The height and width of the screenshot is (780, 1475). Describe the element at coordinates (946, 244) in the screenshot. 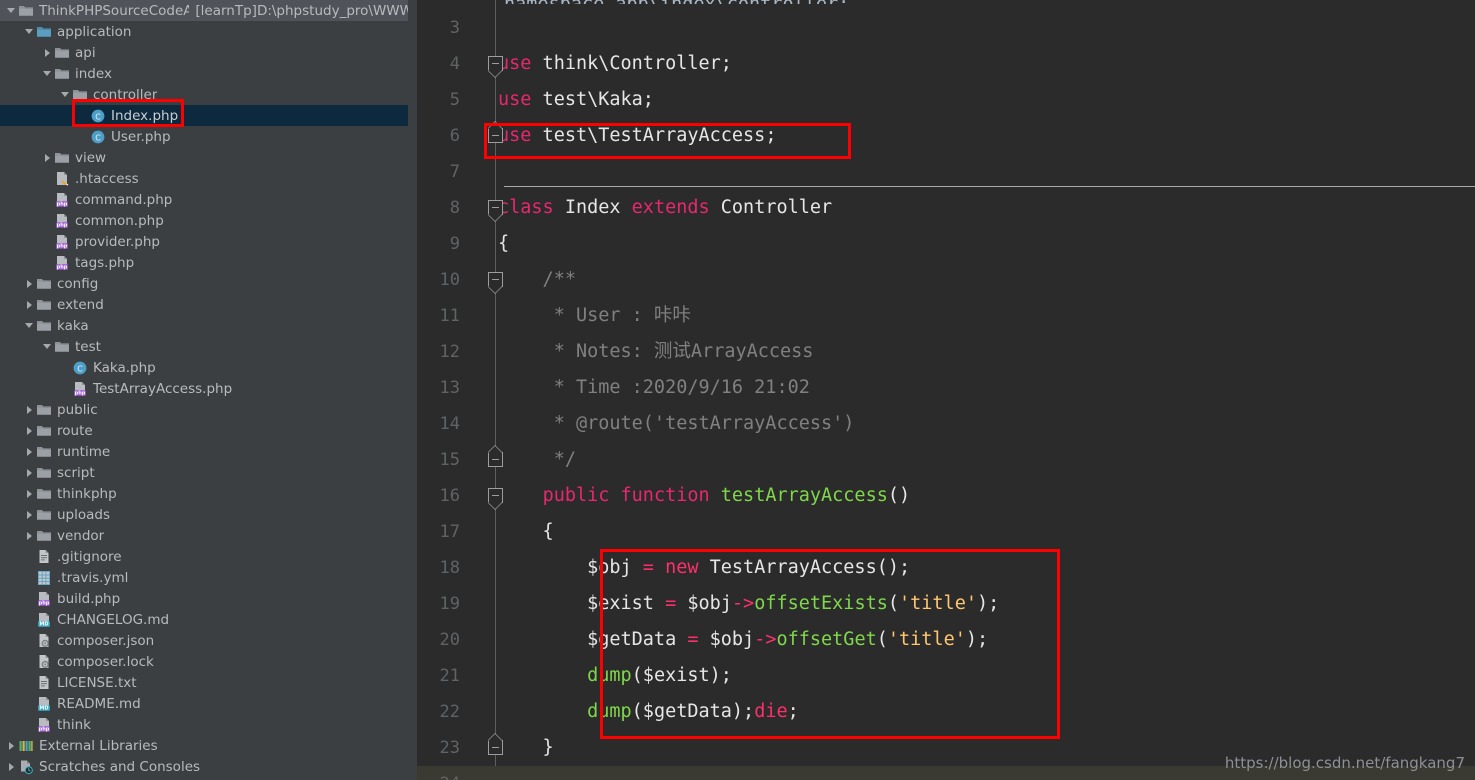

I see `code-line: 9{` at that location.